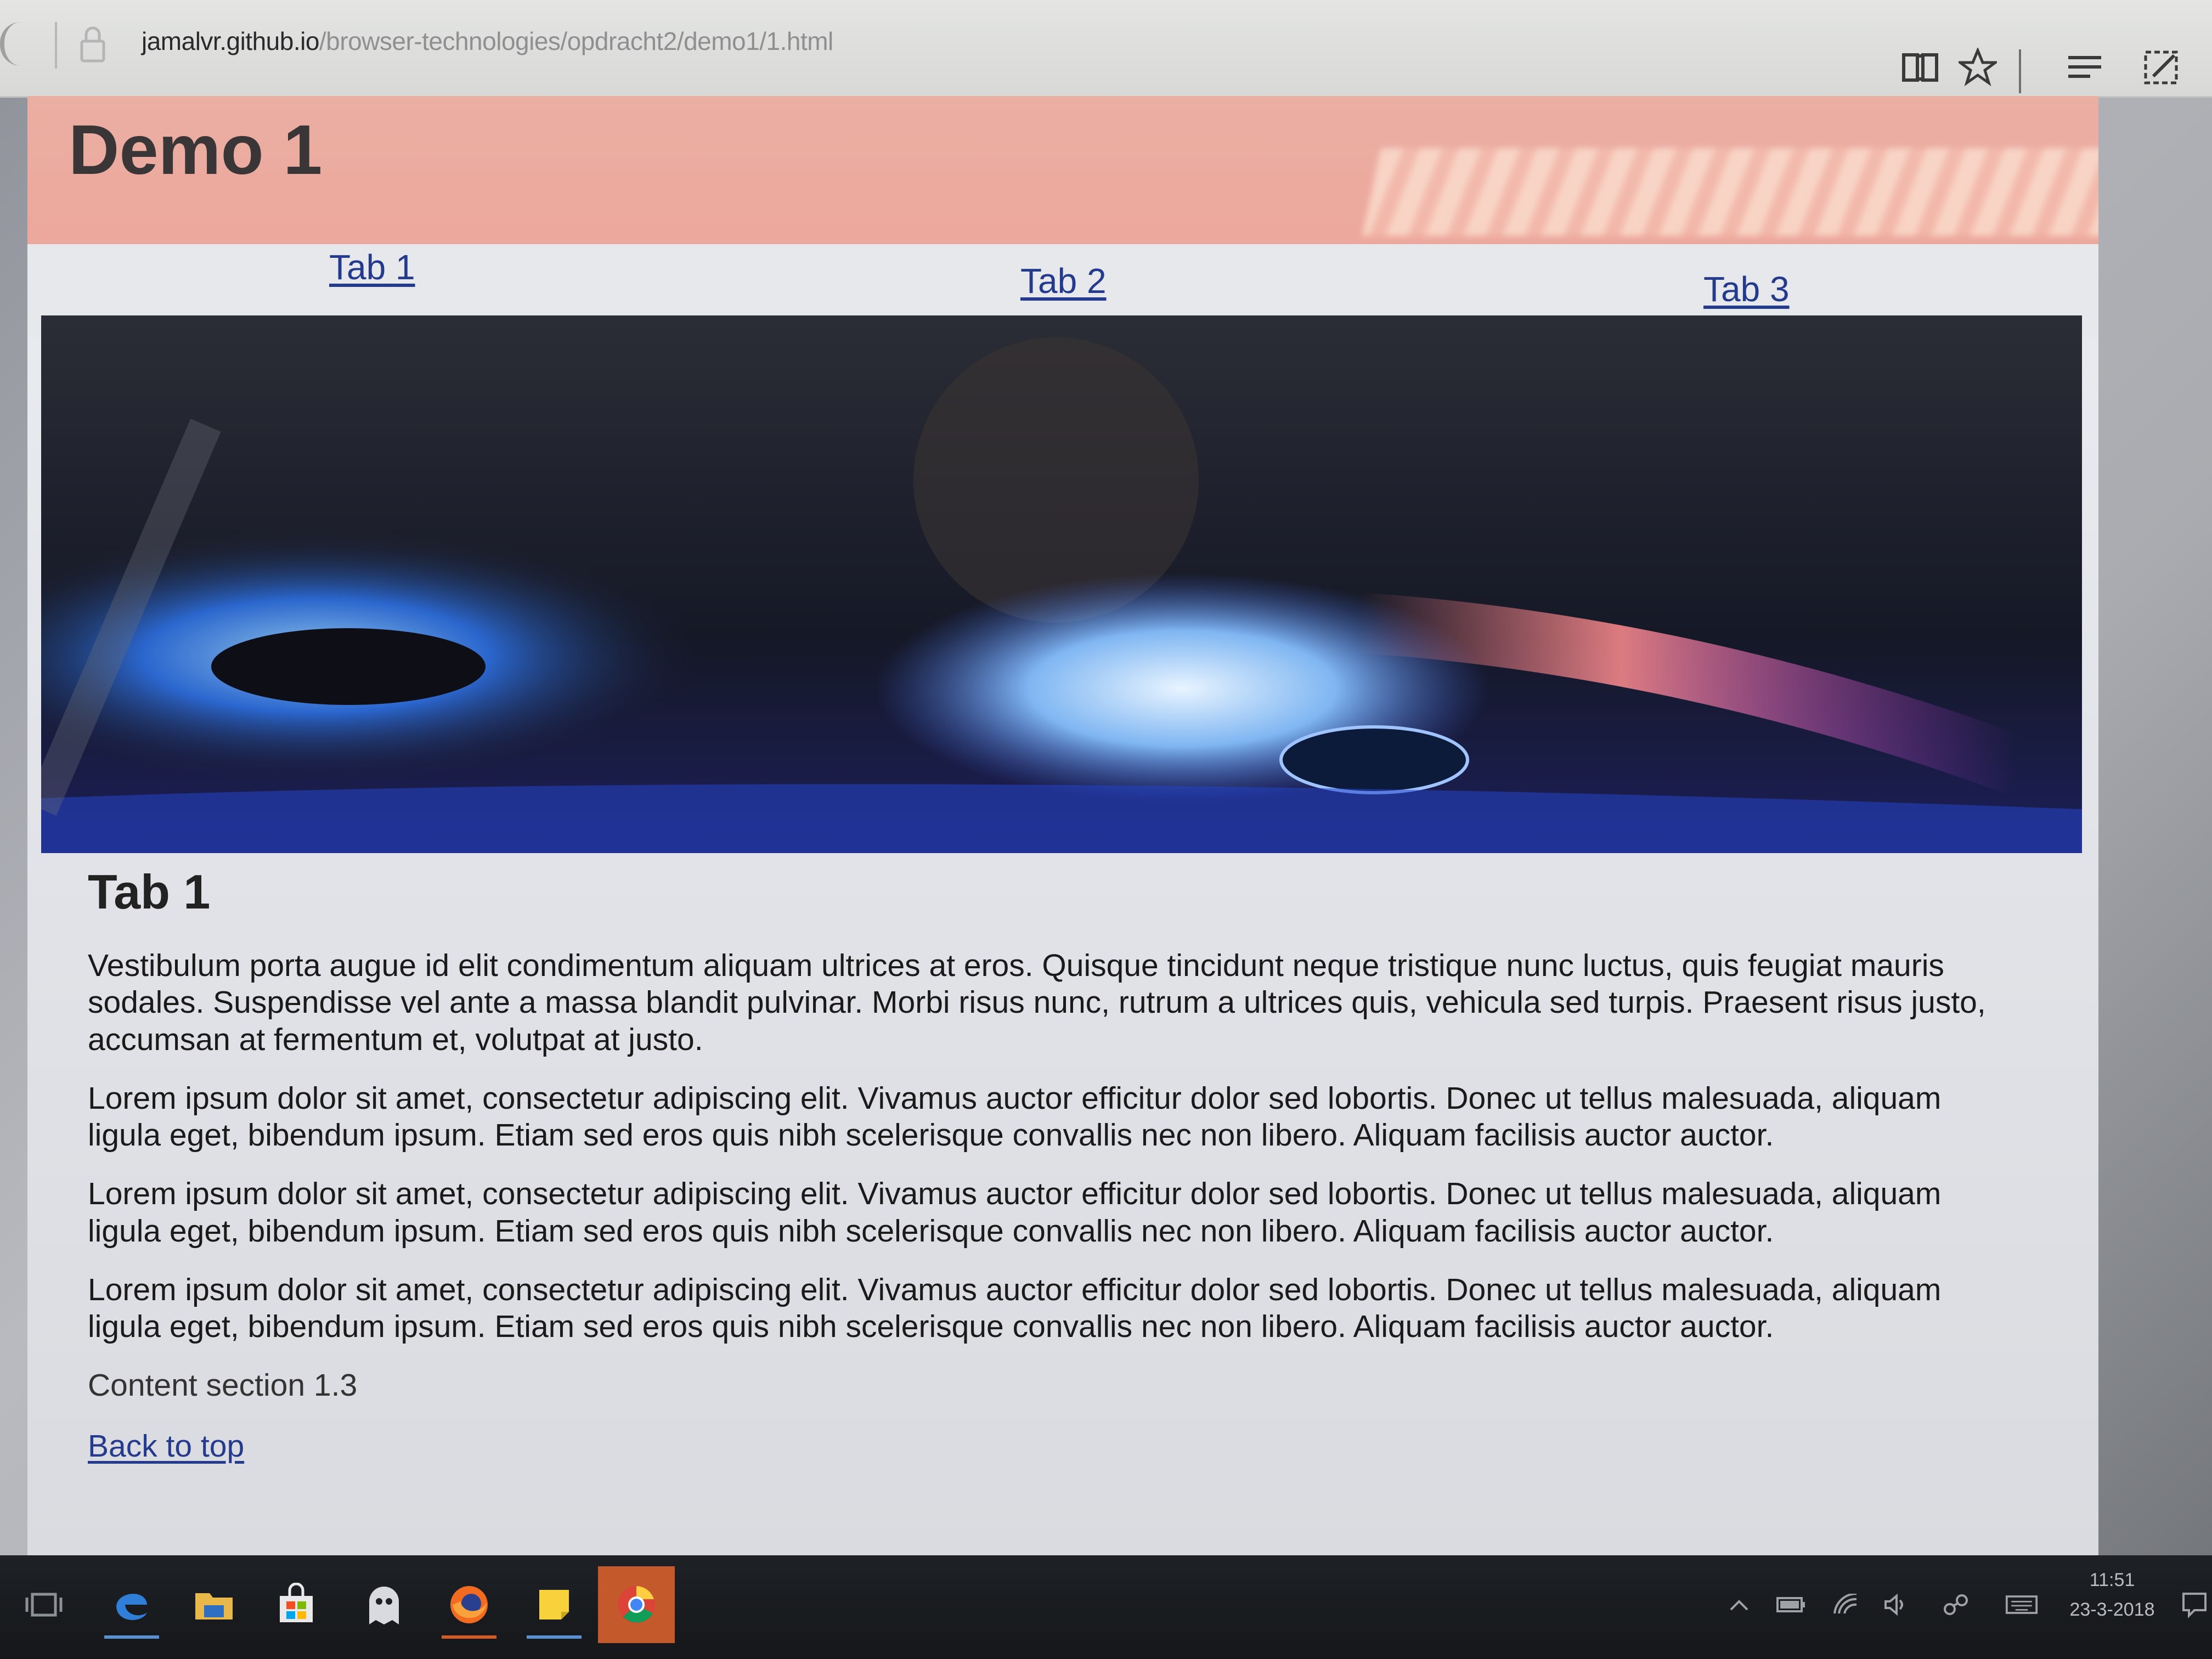 The height and width of the screenshot is (1659, 2212). Describe the element at coordinates (1792, 1604) in the screenshot. I see `battery-icon` at that location.